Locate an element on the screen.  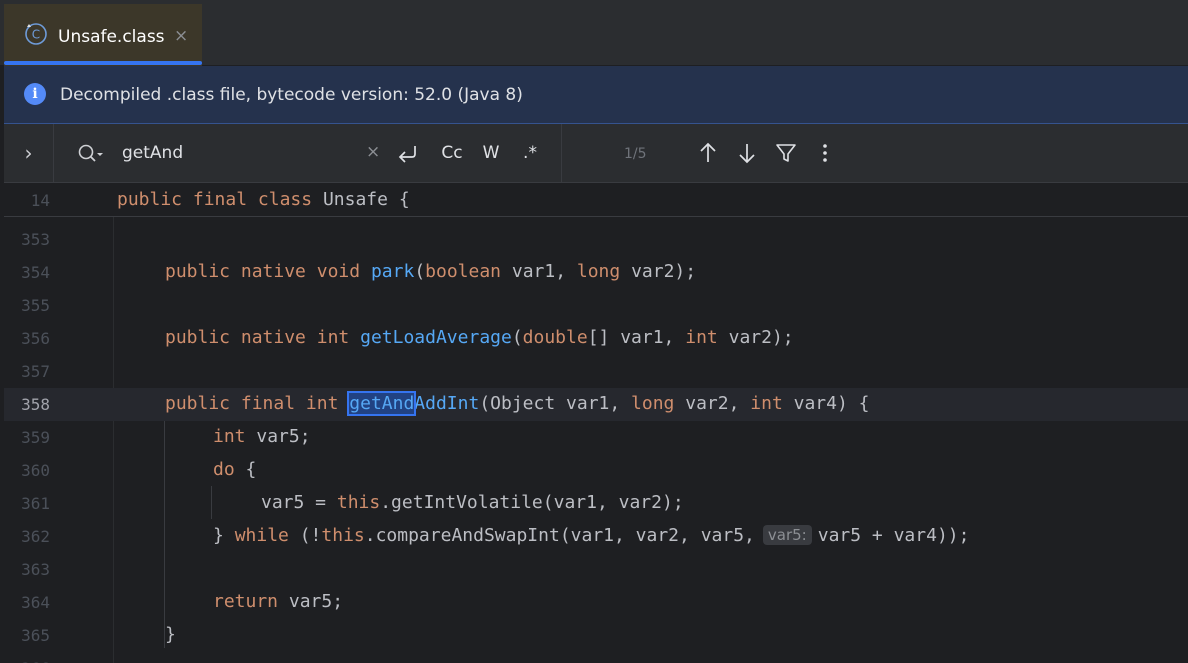
search-history-icon is located at coordinates (90, 154).